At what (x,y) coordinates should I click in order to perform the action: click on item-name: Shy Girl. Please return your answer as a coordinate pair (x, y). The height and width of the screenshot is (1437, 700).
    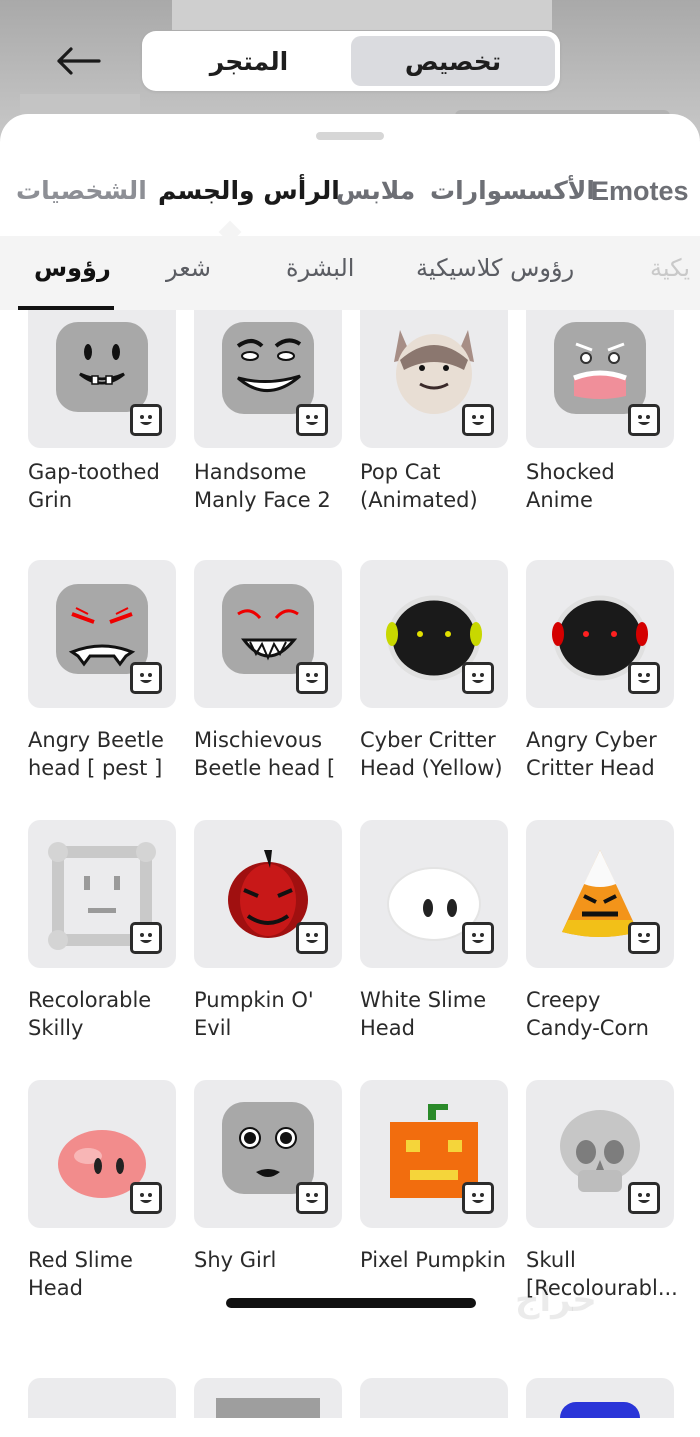
    Looking at the image, I should click on (235, 1260).